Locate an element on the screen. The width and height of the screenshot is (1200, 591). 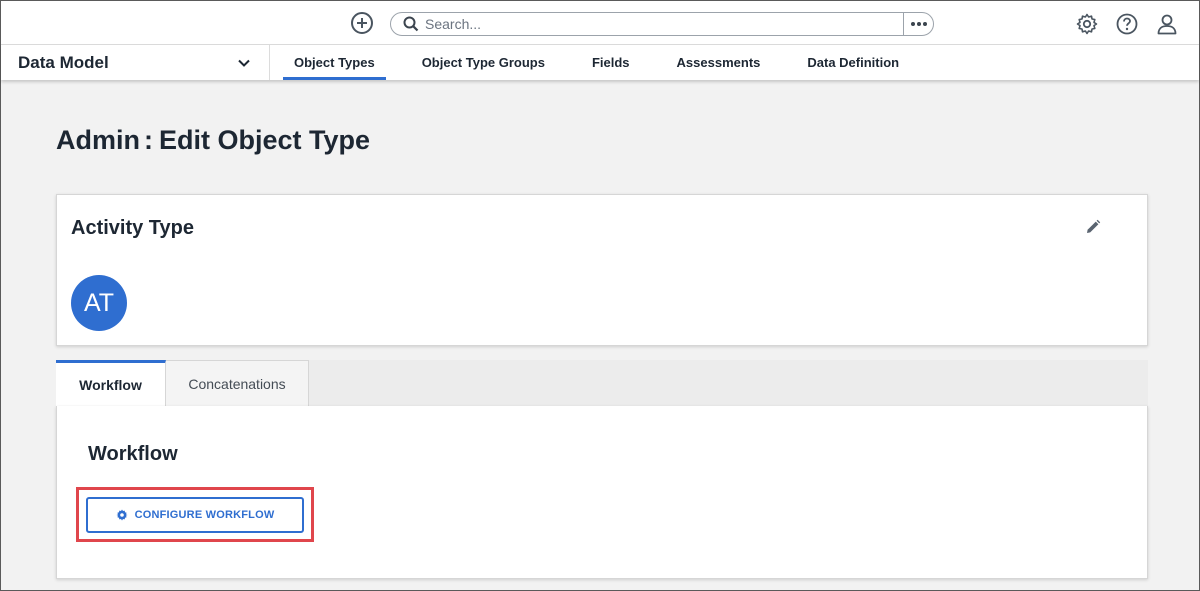
nav-tab-assessments: Assessments is located at coordinates (719, 62).